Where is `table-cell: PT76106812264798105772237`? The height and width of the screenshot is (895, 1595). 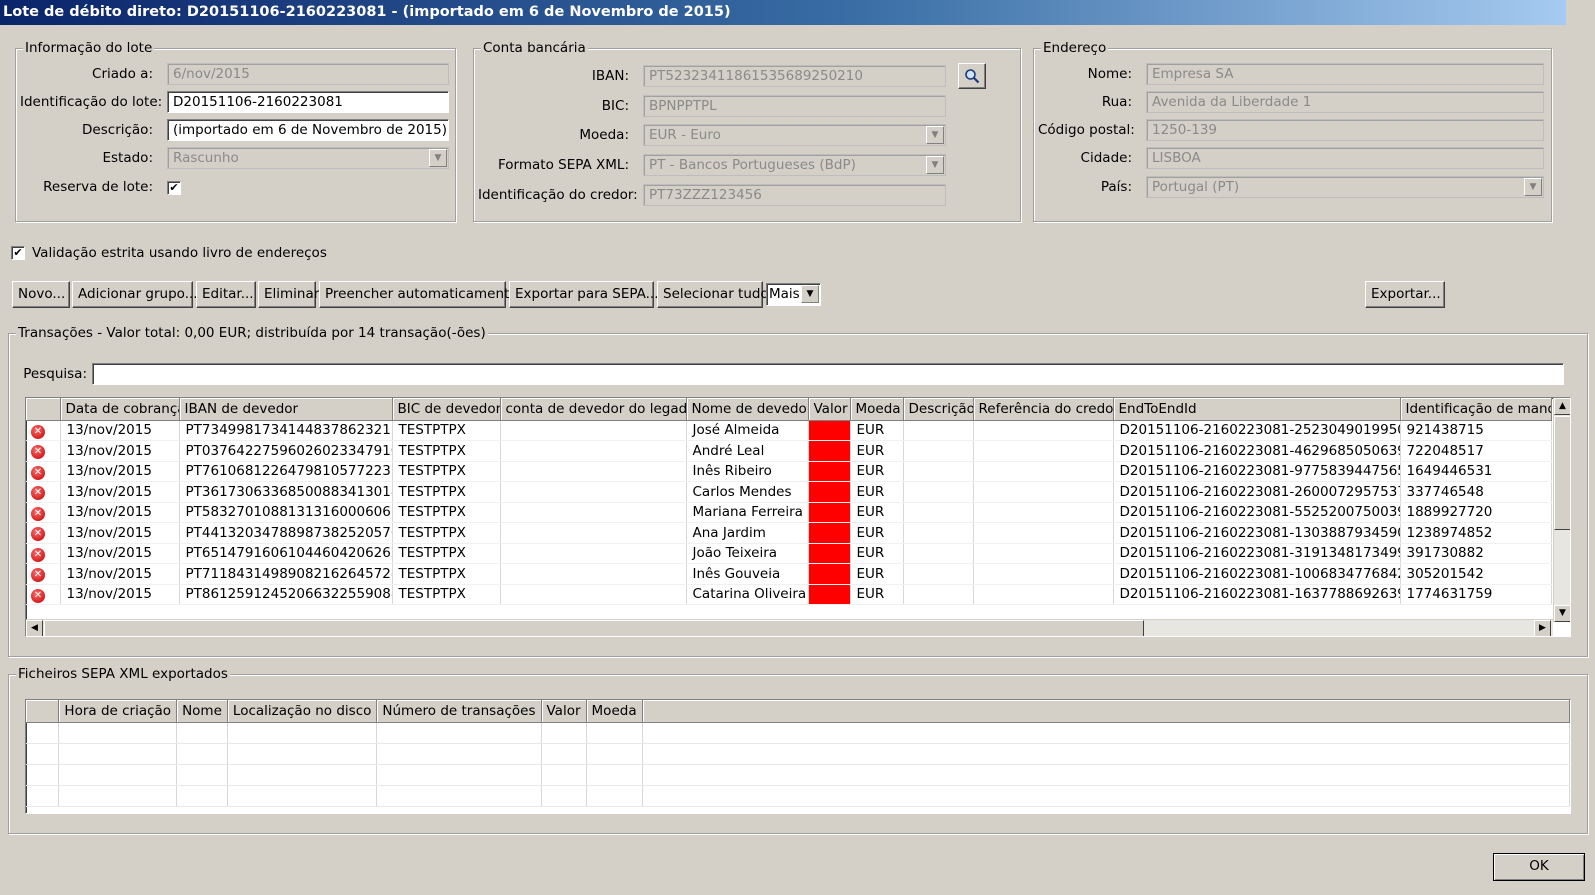
table-cell: PT76106812264798105772237 is located at coordinates (286, 471).